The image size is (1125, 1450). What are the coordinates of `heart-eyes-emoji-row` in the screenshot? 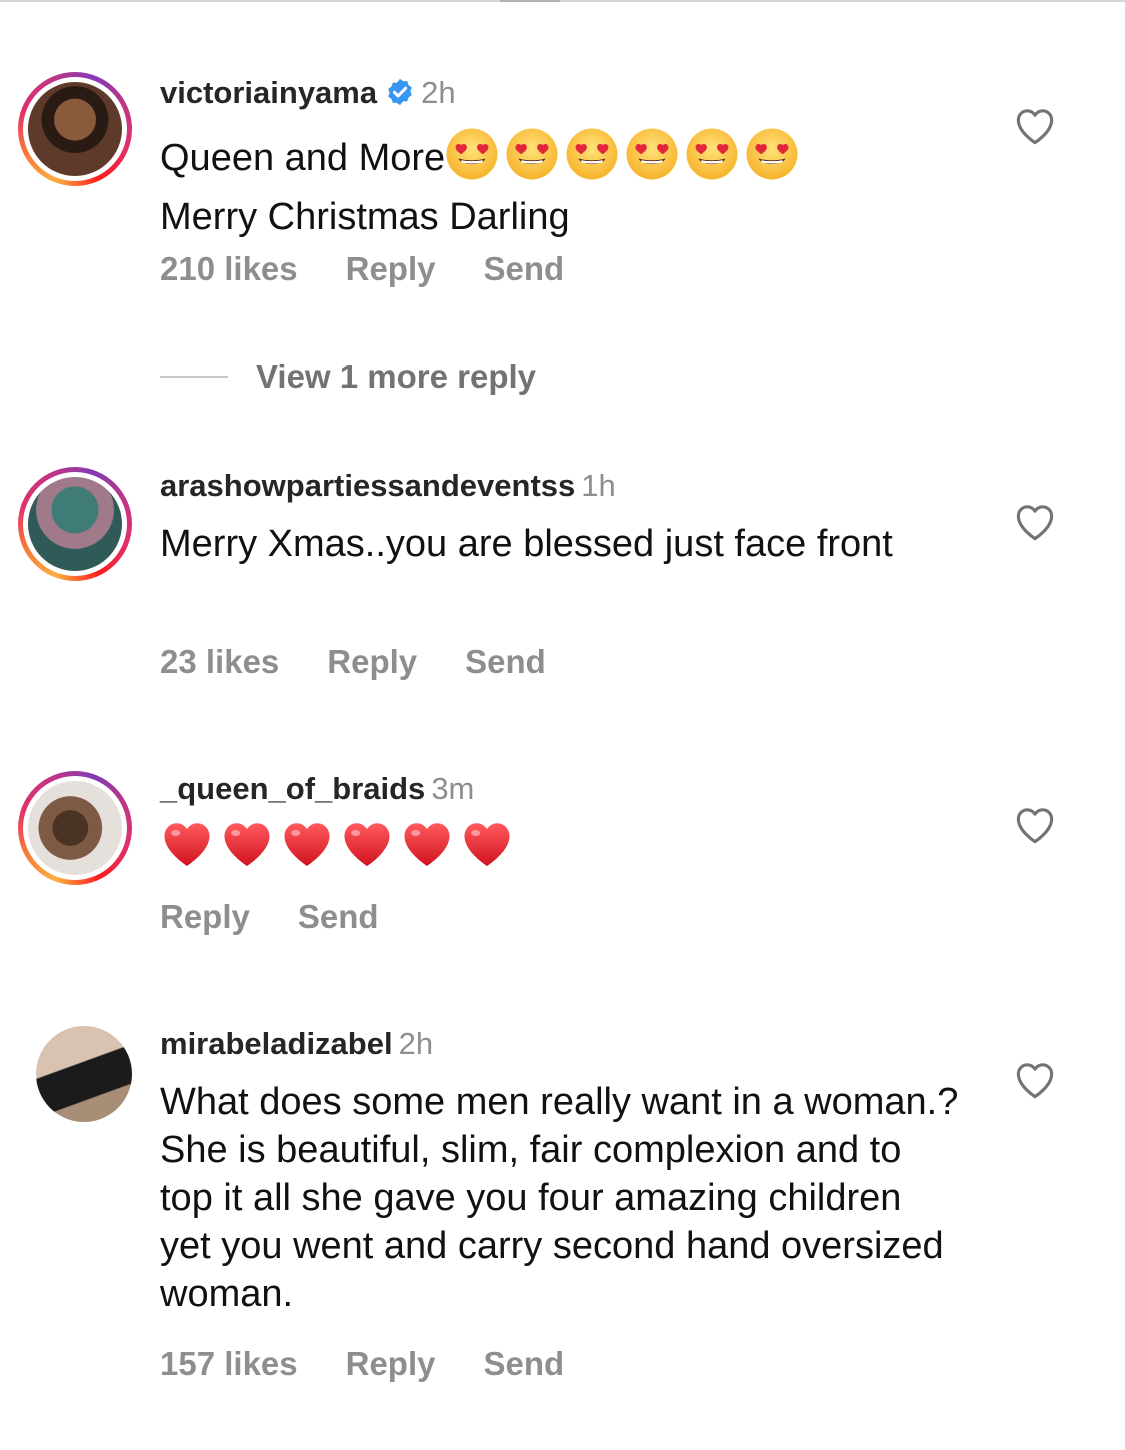 It's located at (625, 160).